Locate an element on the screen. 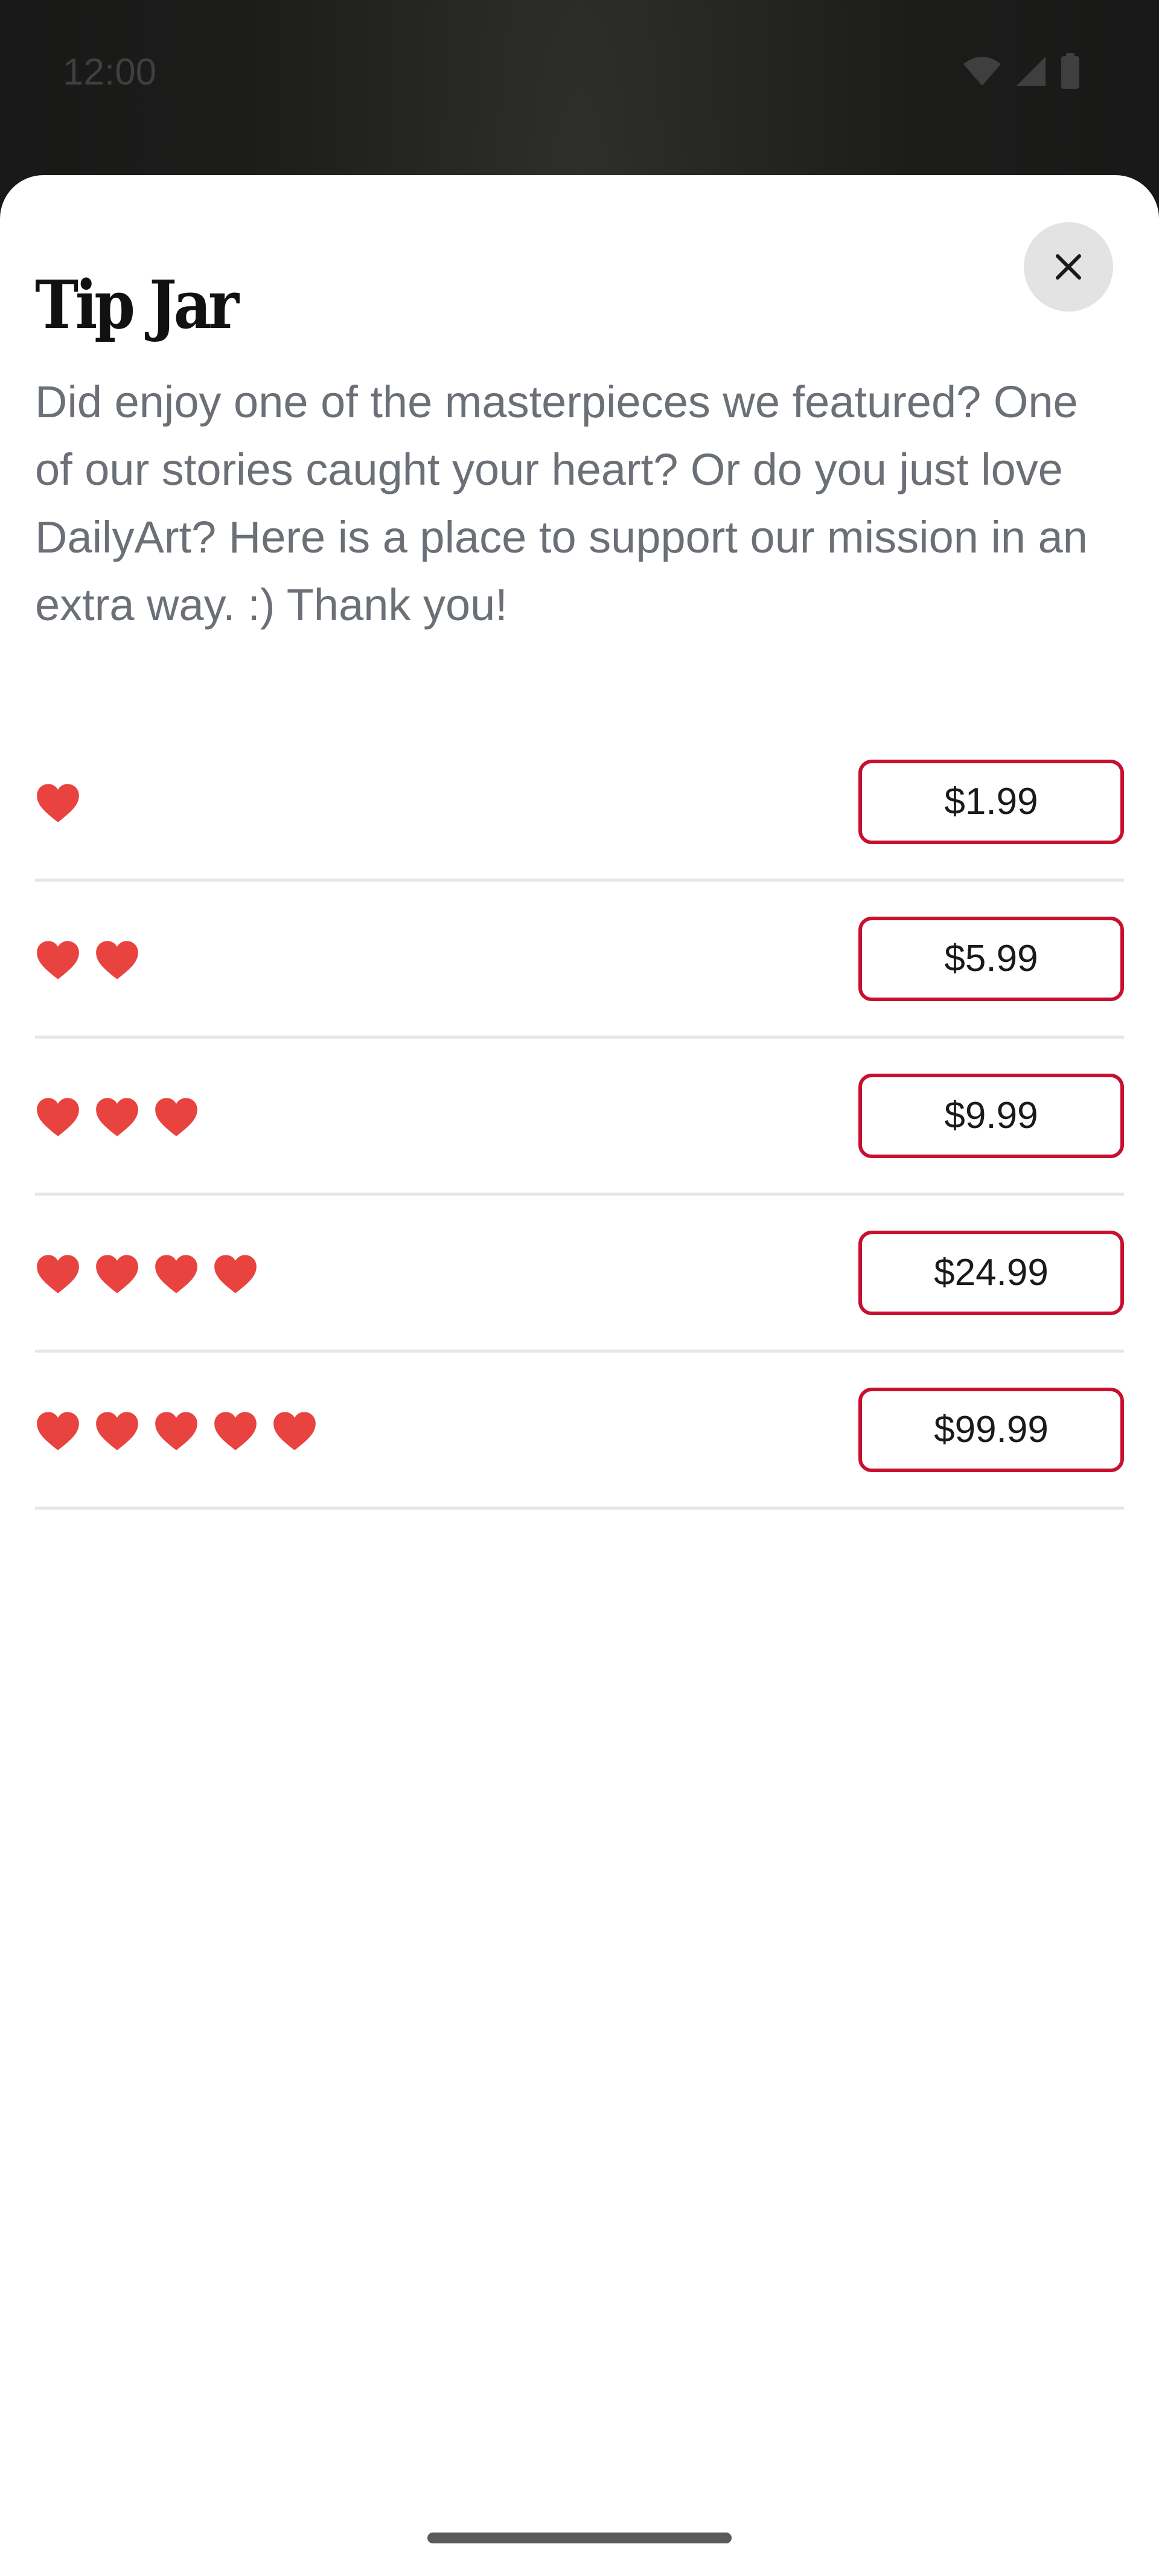 The width and height of the screenshot is (1159, 2576). tip-row: $1.99 is located at coordinates (579, 803).